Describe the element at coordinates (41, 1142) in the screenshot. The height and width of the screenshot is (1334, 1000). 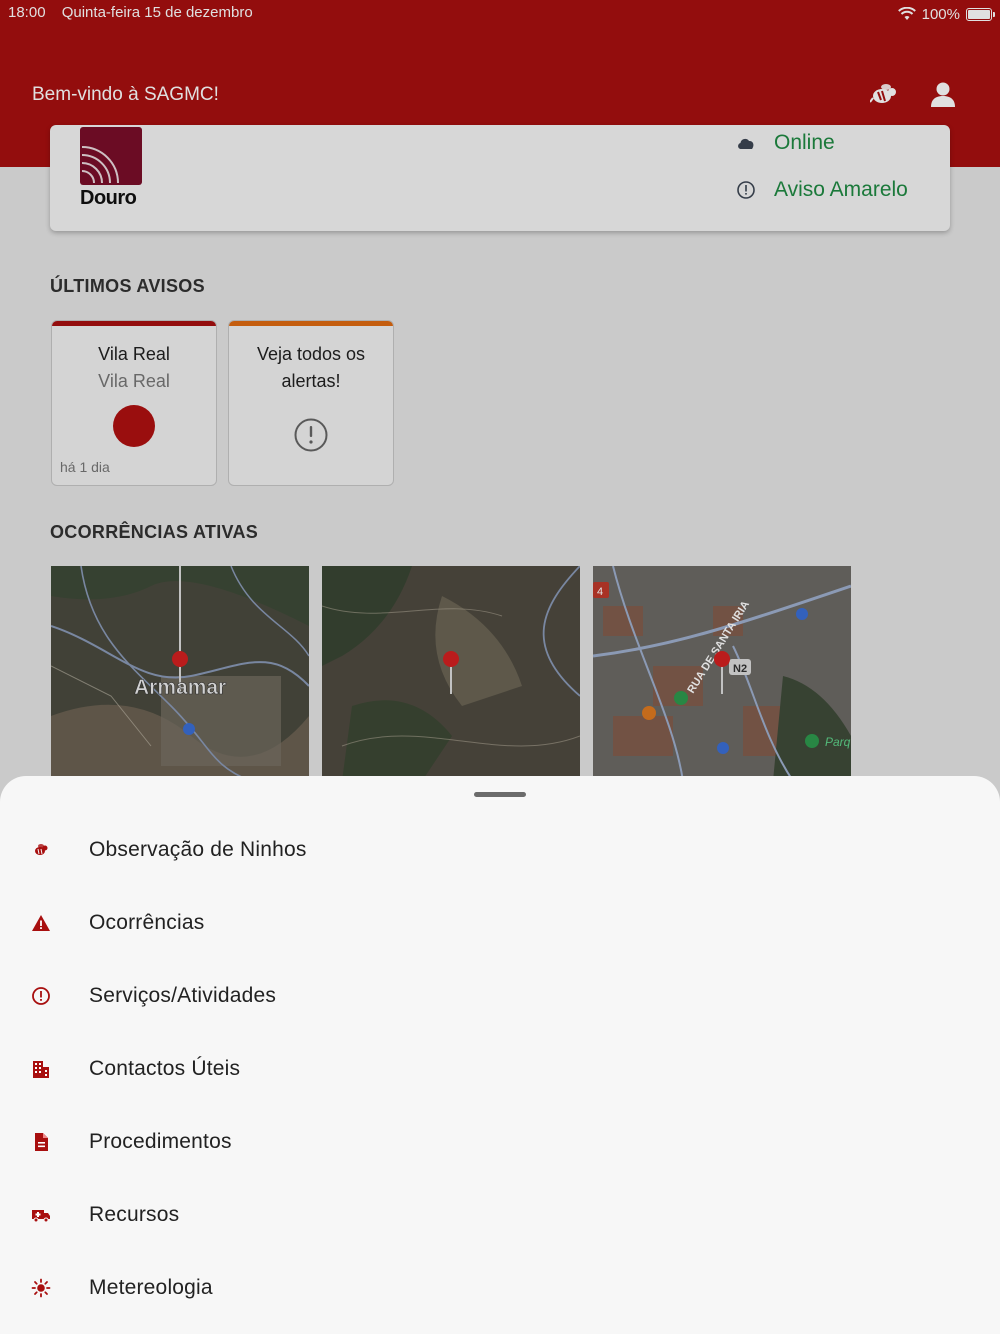
I see `document-icon` at that location.